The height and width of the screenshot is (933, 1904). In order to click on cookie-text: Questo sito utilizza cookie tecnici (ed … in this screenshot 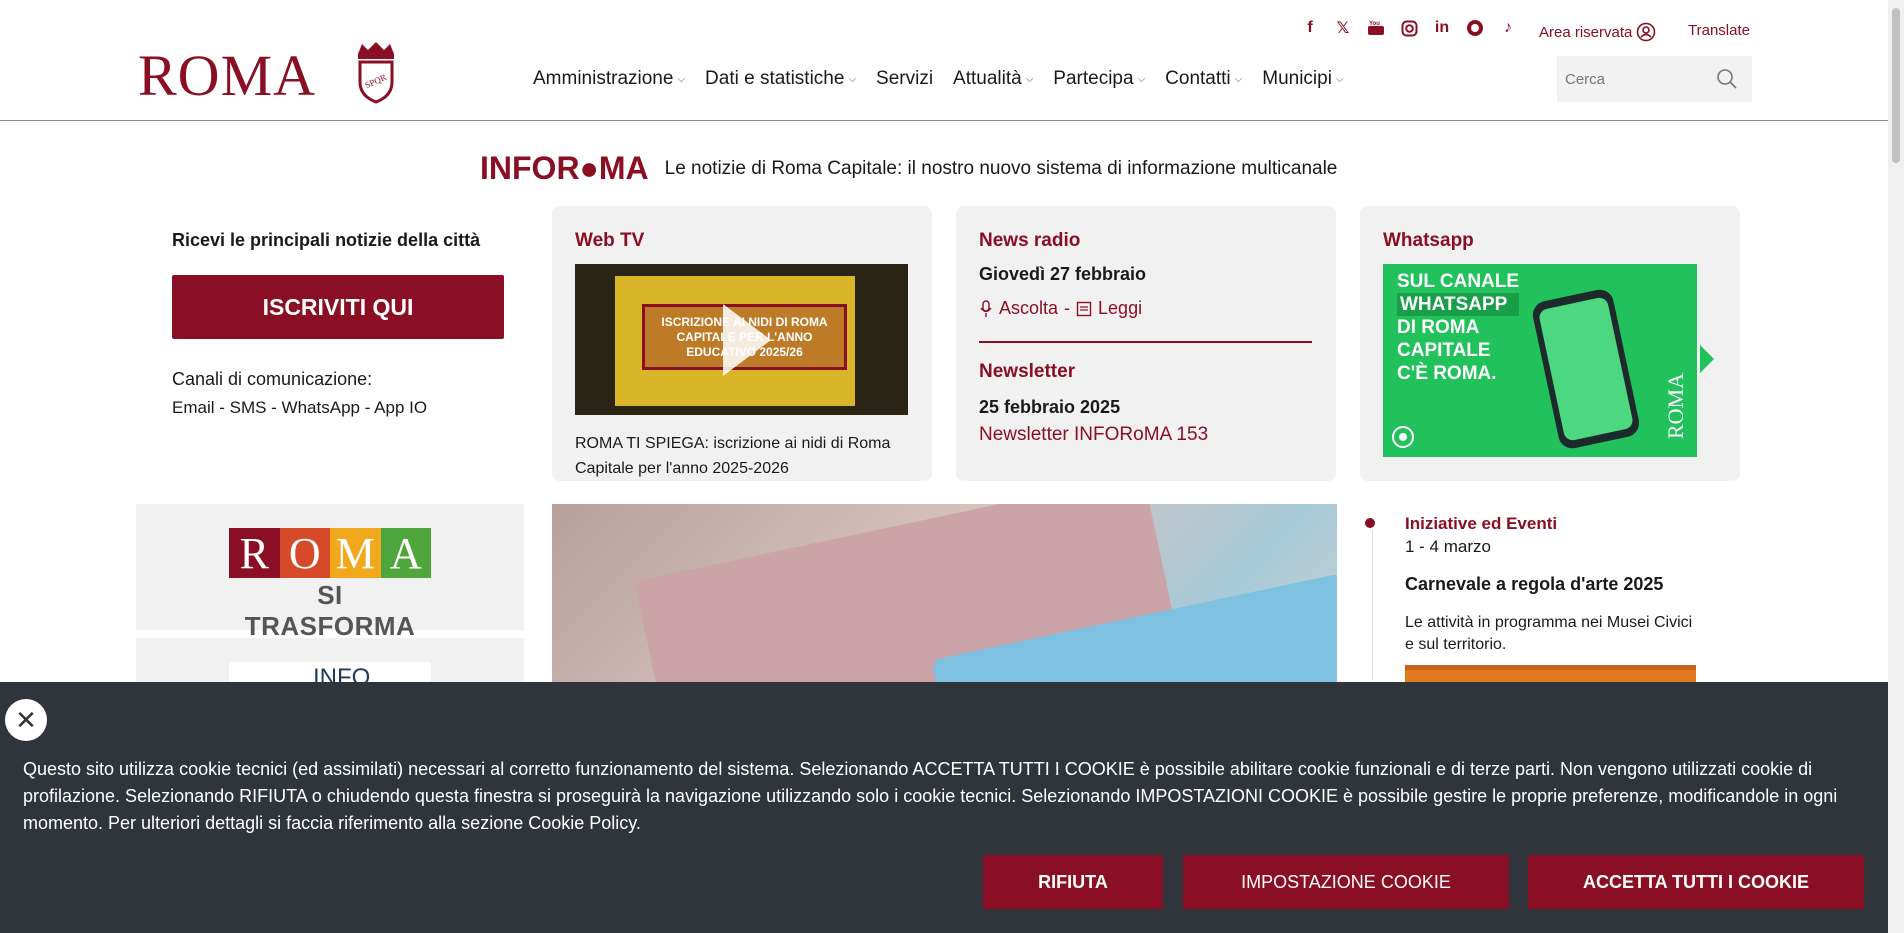, I will do `click(930, 796)`.